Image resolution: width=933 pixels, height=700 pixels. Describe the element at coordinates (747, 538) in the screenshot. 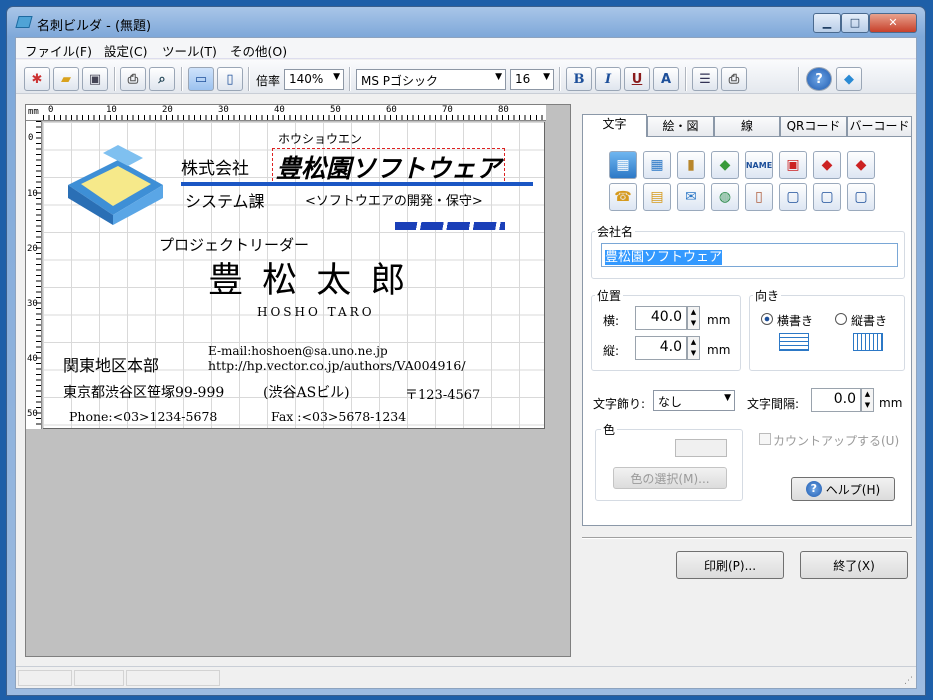

I see `divider` at that location.